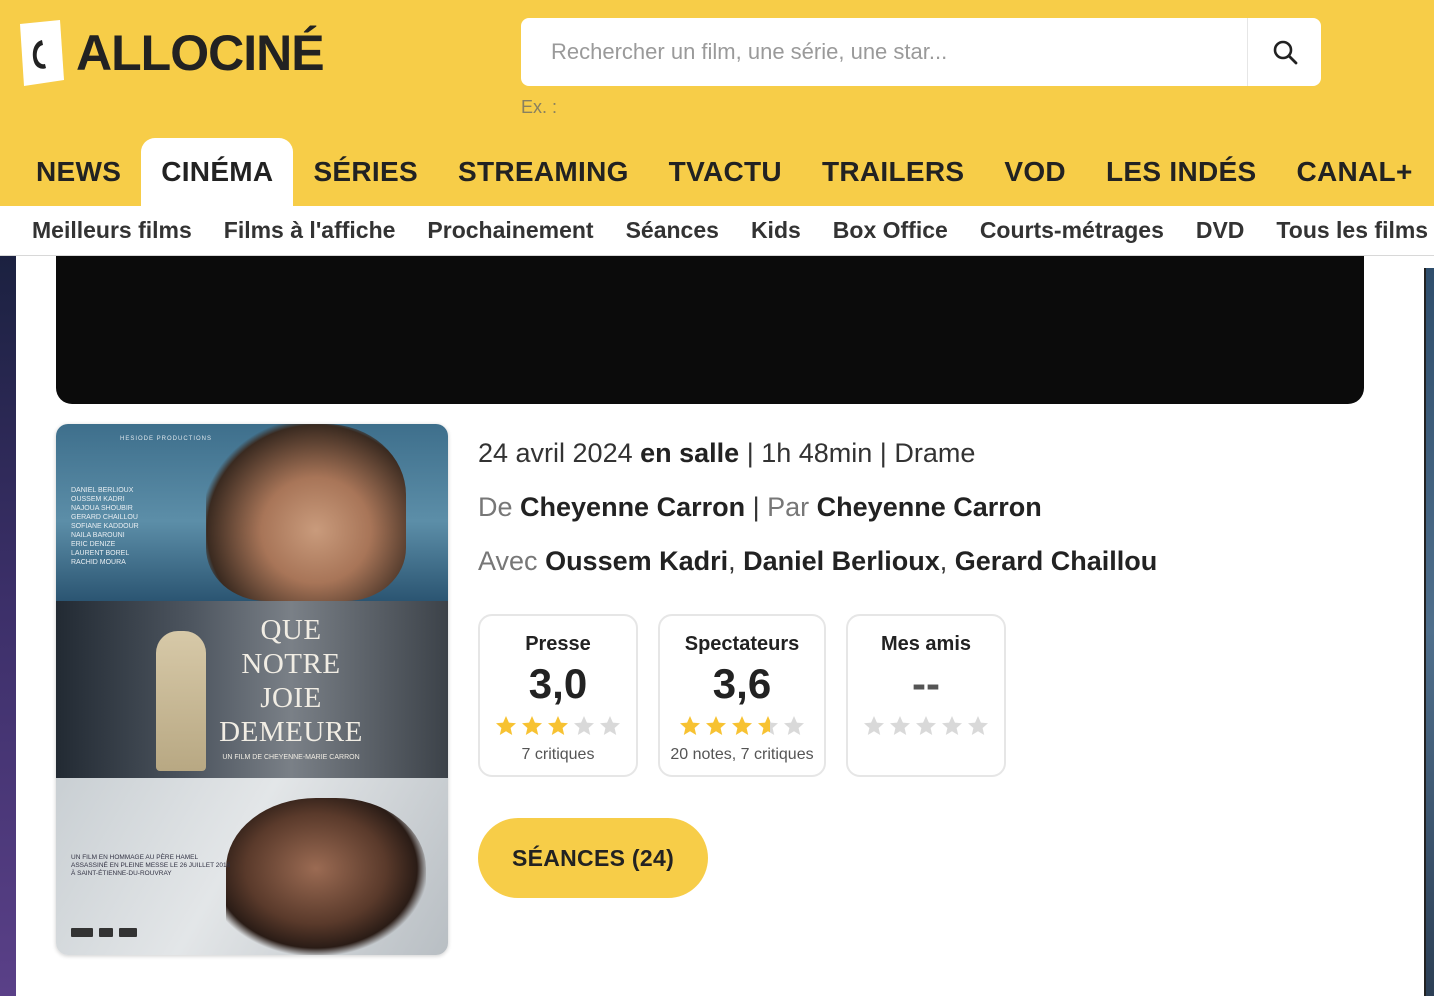 This screenshot has height=996, width=1434. Describe the element at coordinates (884, 52) in the screenshot. I see `search-input` at that location.